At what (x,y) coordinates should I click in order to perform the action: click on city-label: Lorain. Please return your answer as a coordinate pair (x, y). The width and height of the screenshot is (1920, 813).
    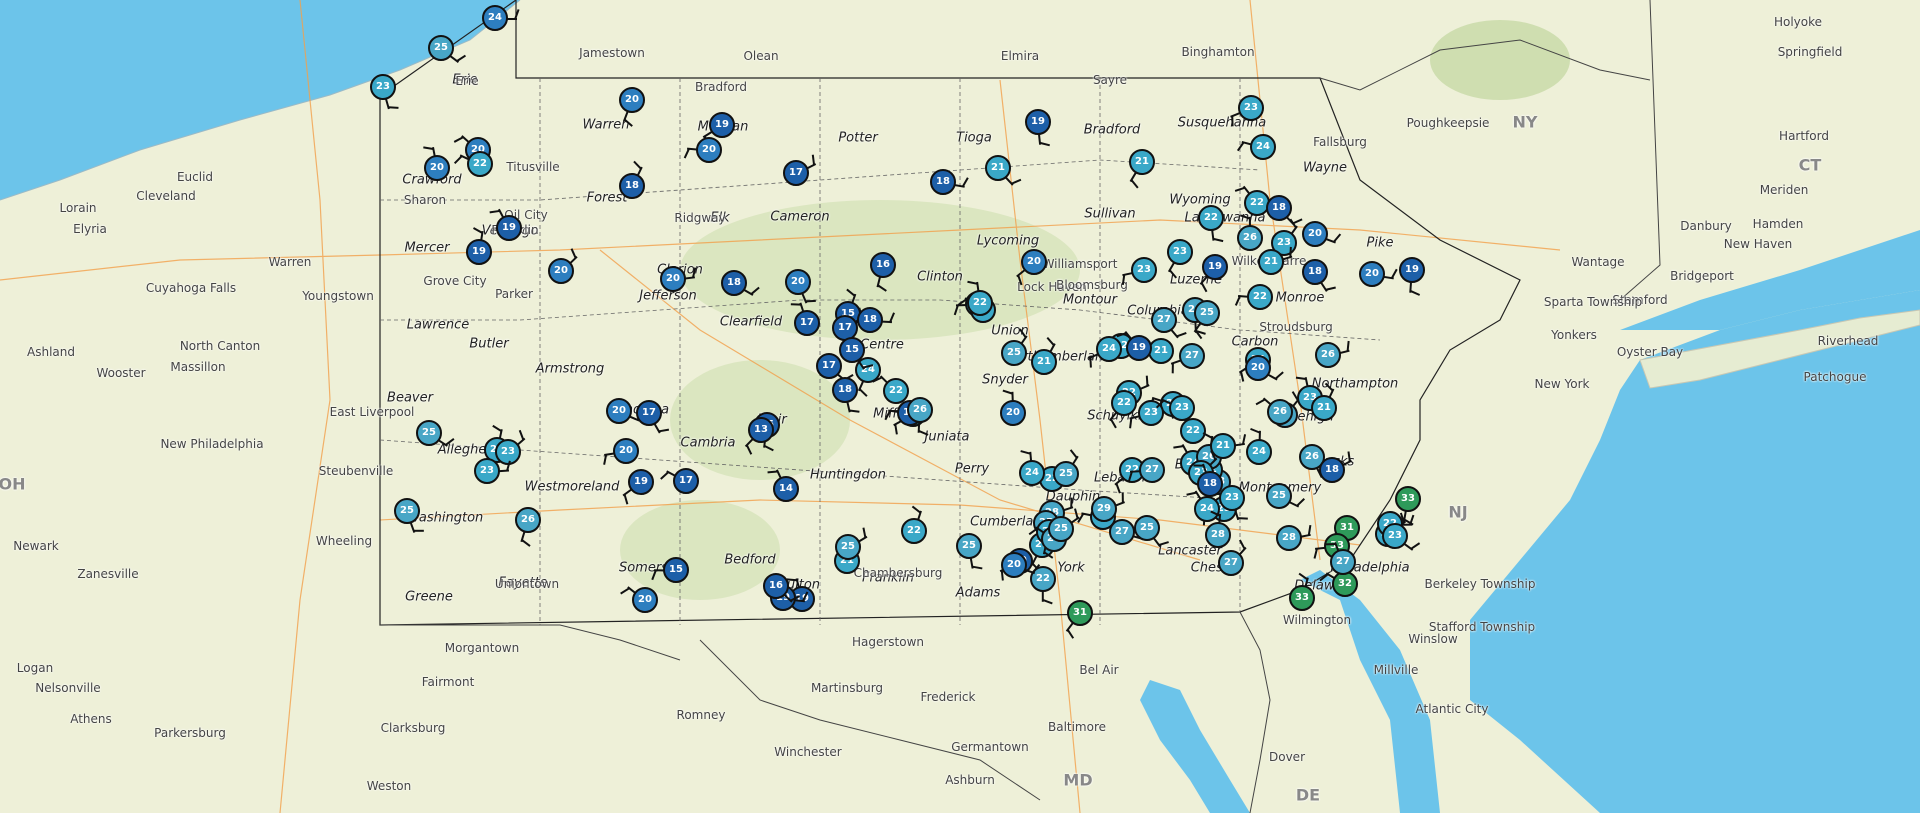
    Looking at the image, I should click on (78, 208).